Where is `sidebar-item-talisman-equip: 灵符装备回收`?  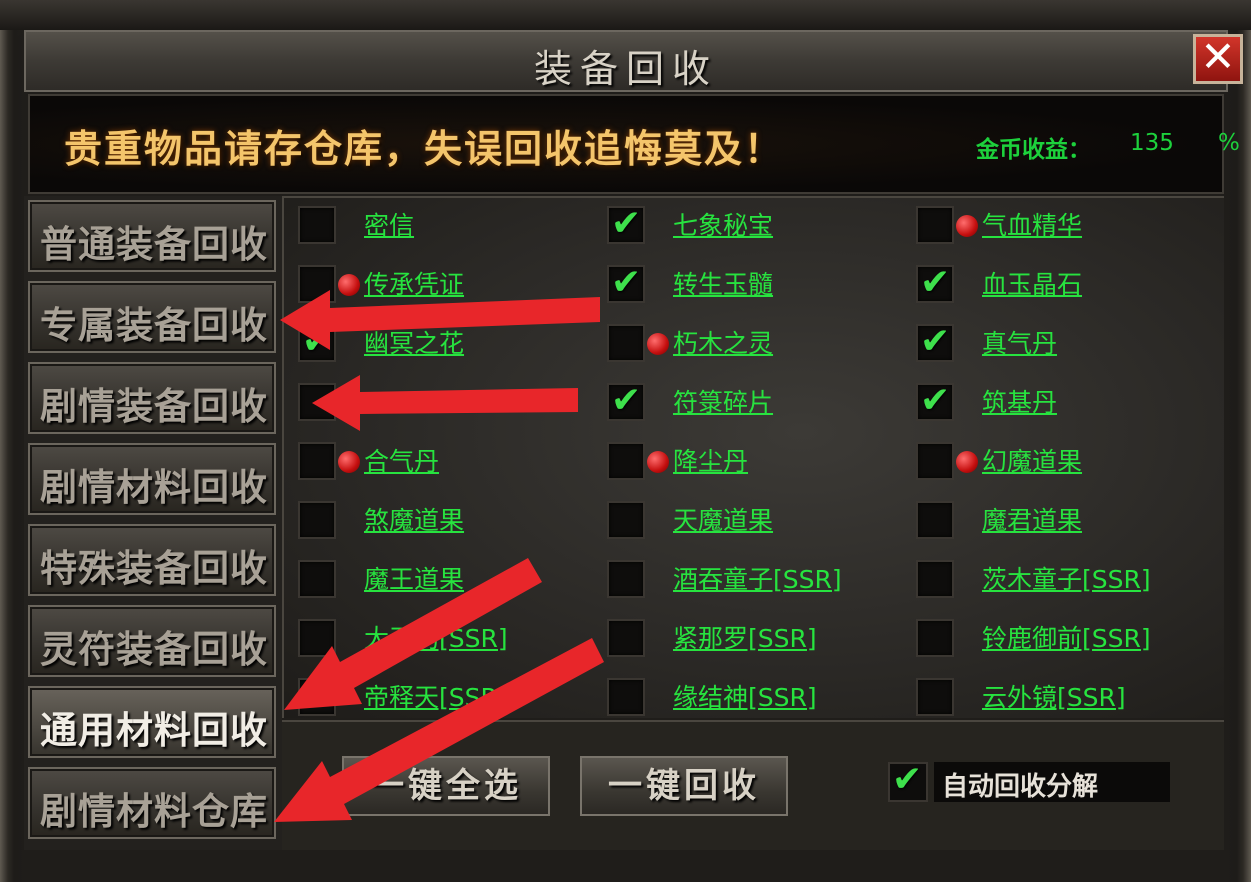
sidebar-item-talisman-equip: 灵符装备回收 is located at coordinates (152, 641).